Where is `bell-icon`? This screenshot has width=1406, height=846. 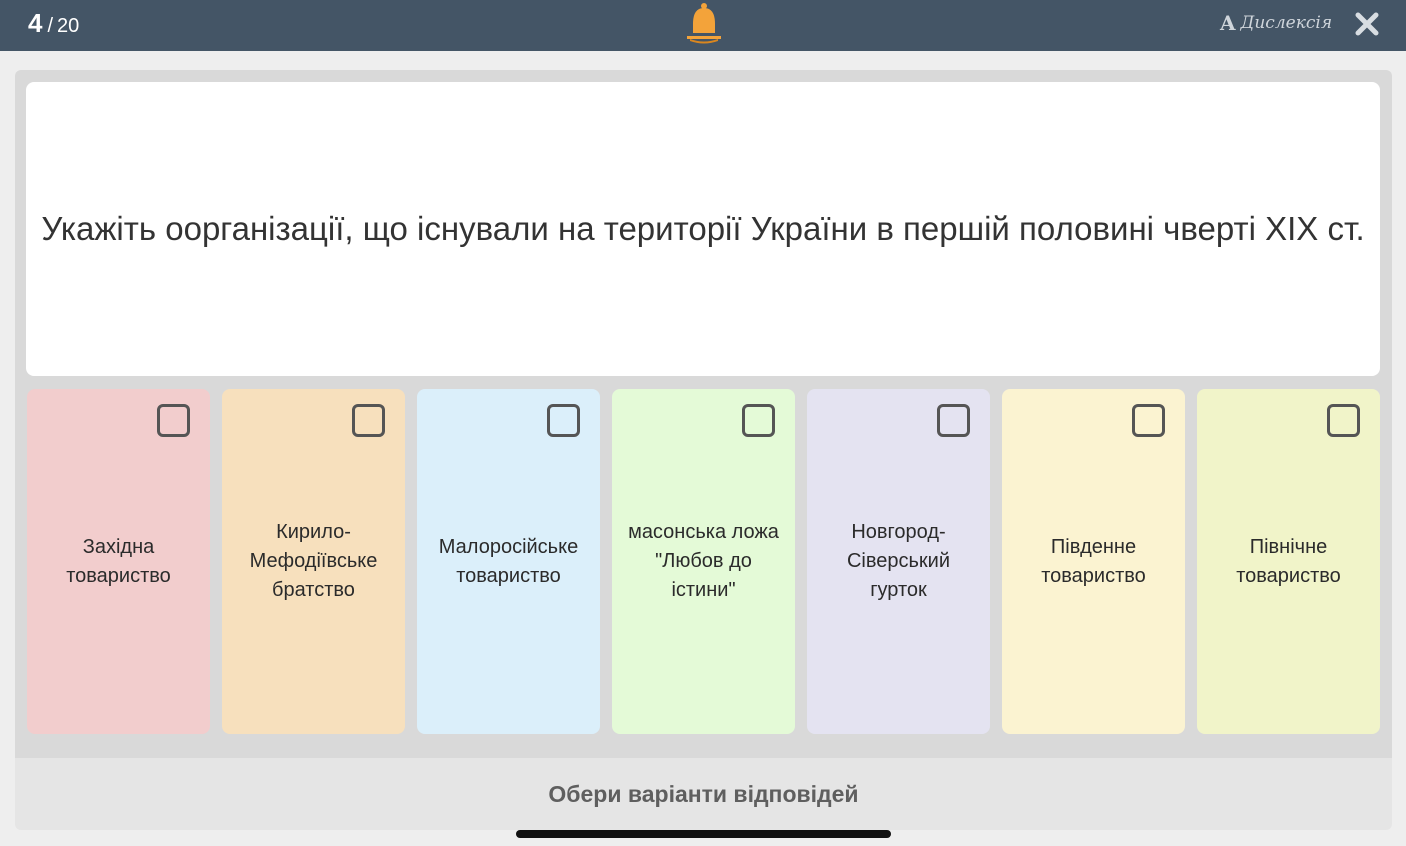
bell-icon is located at coordinates (704, 24).